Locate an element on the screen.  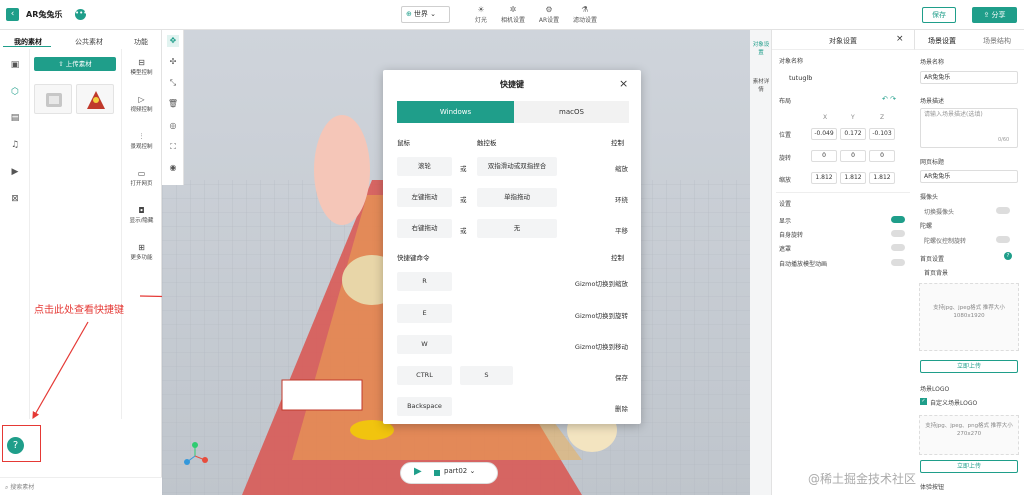
rotate-icon: ✣ is located at coordinates (173, 62).